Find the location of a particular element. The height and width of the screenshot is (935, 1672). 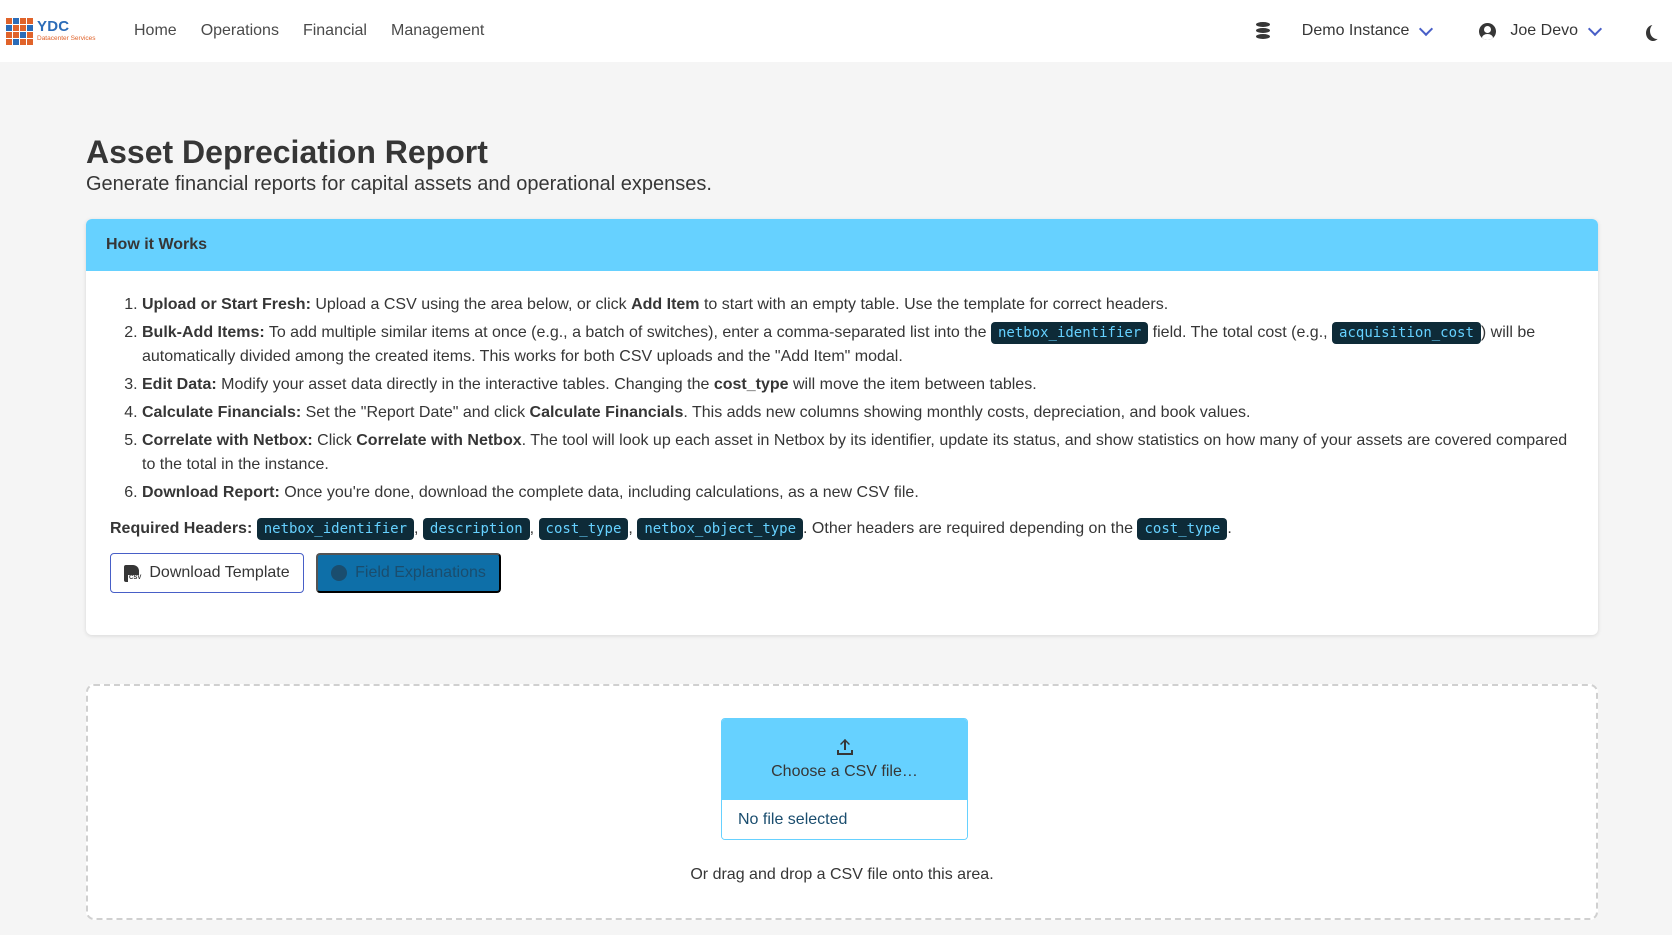

code-tag: netbox_object_type is located at coordinates (720, 529).